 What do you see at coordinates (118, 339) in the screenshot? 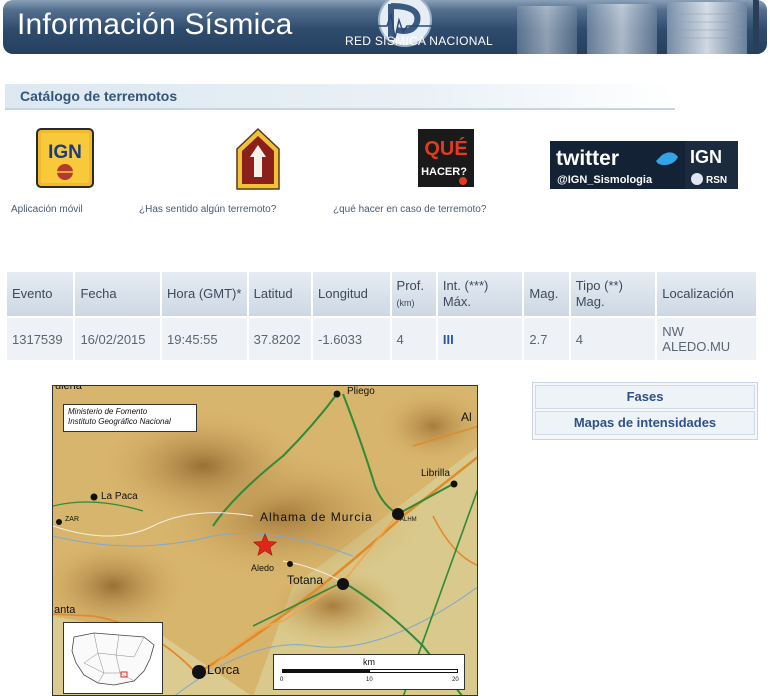
I see `cell-fecha: 16/02/2015` at bounding box center [118, 339].